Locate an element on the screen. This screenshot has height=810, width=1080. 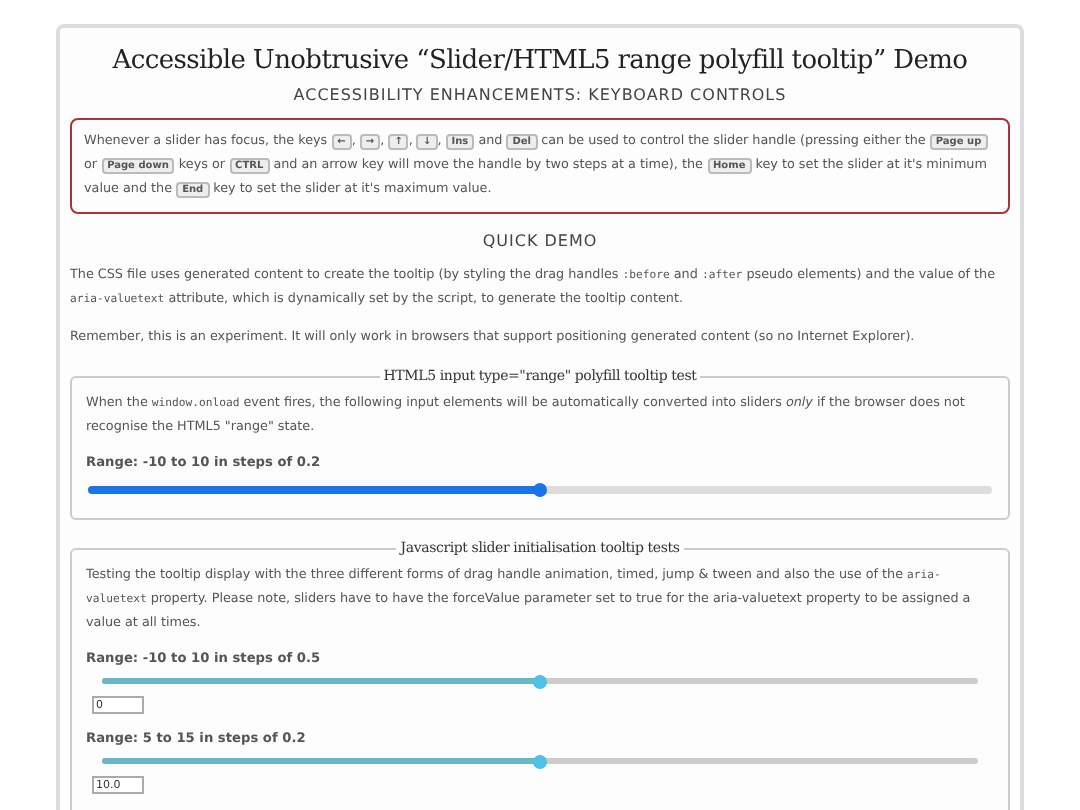
page-title: Accessible Unobtrusive “Slider/HTML5 range polyfill tooltip” Demo is located at coordinates (540, 61).